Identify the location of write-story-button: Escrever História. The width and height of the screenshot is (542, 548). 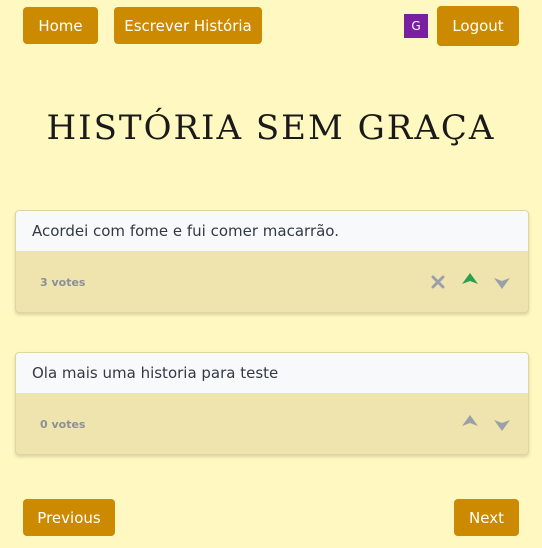
(188, 25).